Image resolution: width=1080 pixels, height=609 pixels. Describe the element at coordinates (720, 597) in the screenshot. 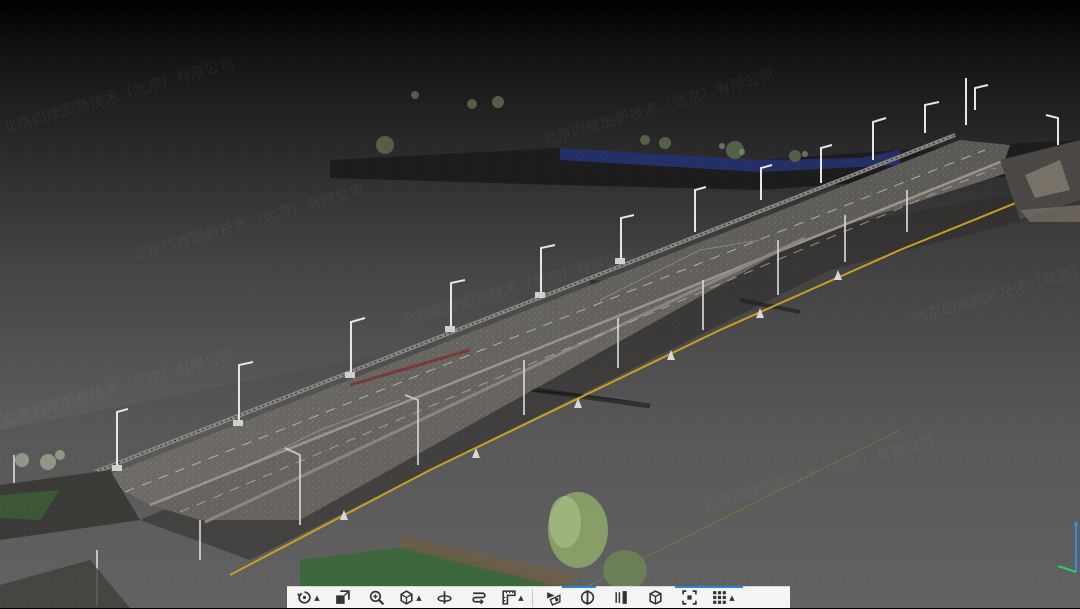

I see `grid-menu-icon` at that location.